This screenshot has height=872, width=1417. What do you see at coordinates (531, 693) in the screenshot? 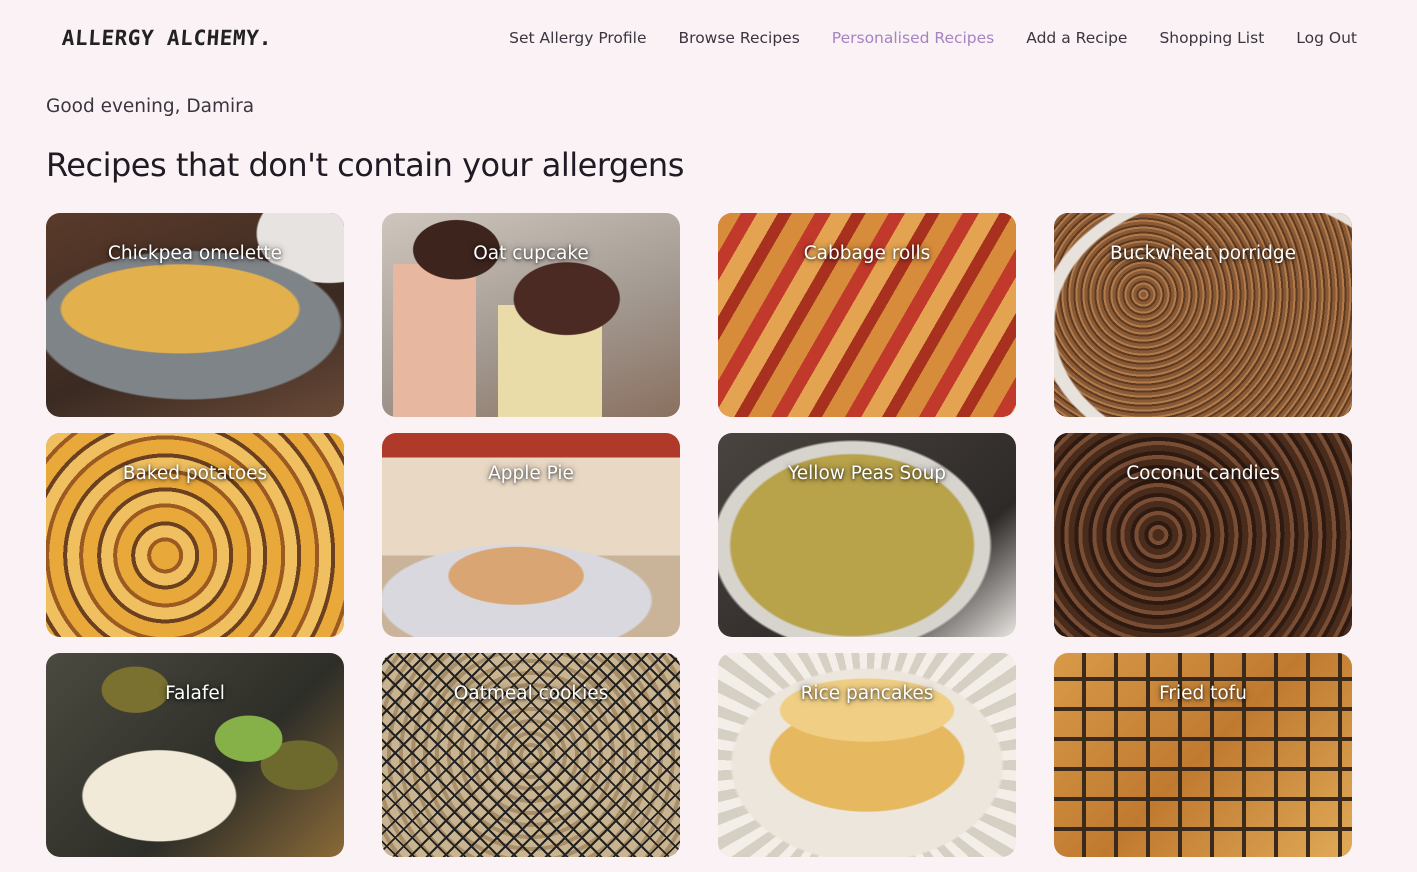
I see `recipe-title: Oatmeal cookies` at bounding box center [531, 693].